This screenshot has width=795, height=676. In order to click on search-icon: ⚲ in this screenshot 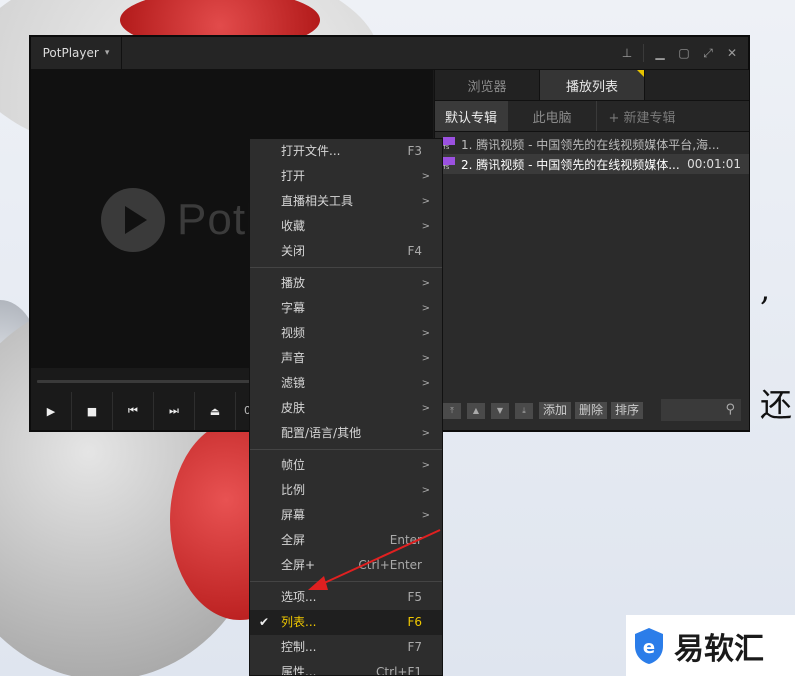, I will do `click(730, 409)`.